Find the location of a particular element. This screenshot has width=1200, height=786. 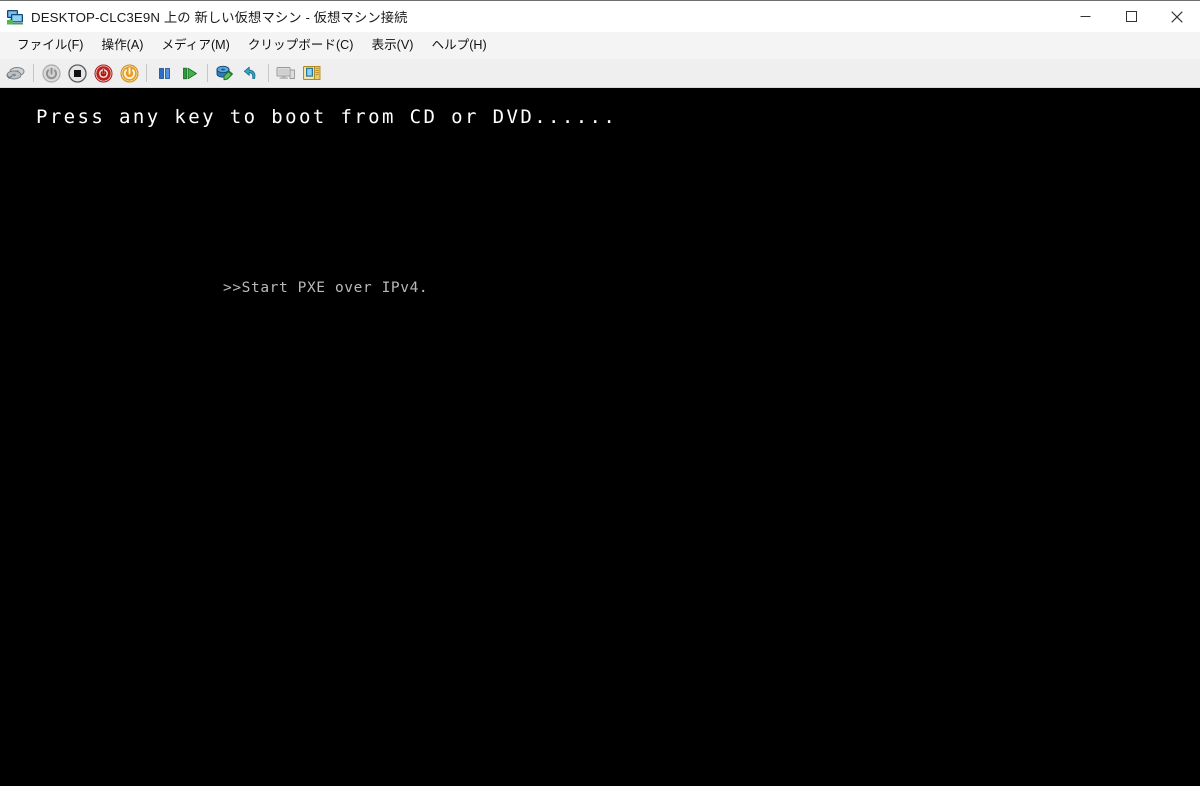

basic-session-icon is located at coordinates (286, 73).